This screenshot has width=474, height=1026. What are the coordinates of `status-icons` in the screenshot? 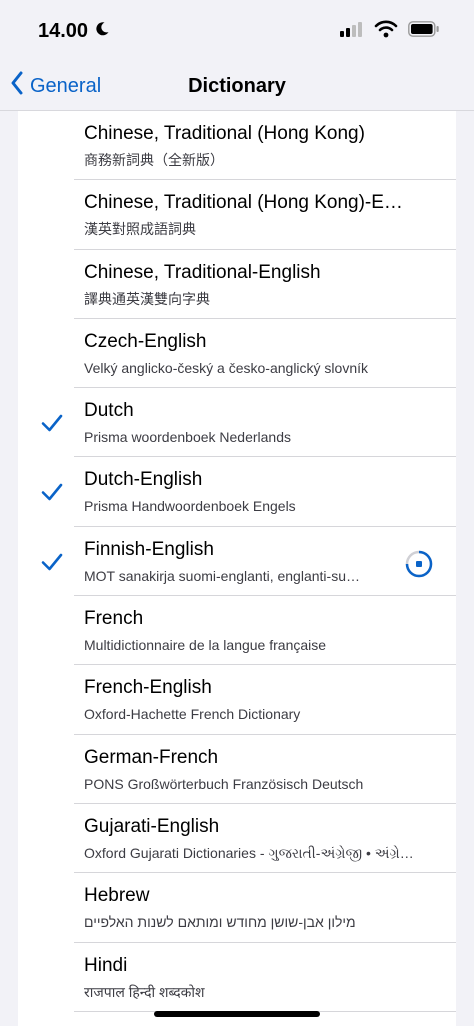 It's located at (390, 31).